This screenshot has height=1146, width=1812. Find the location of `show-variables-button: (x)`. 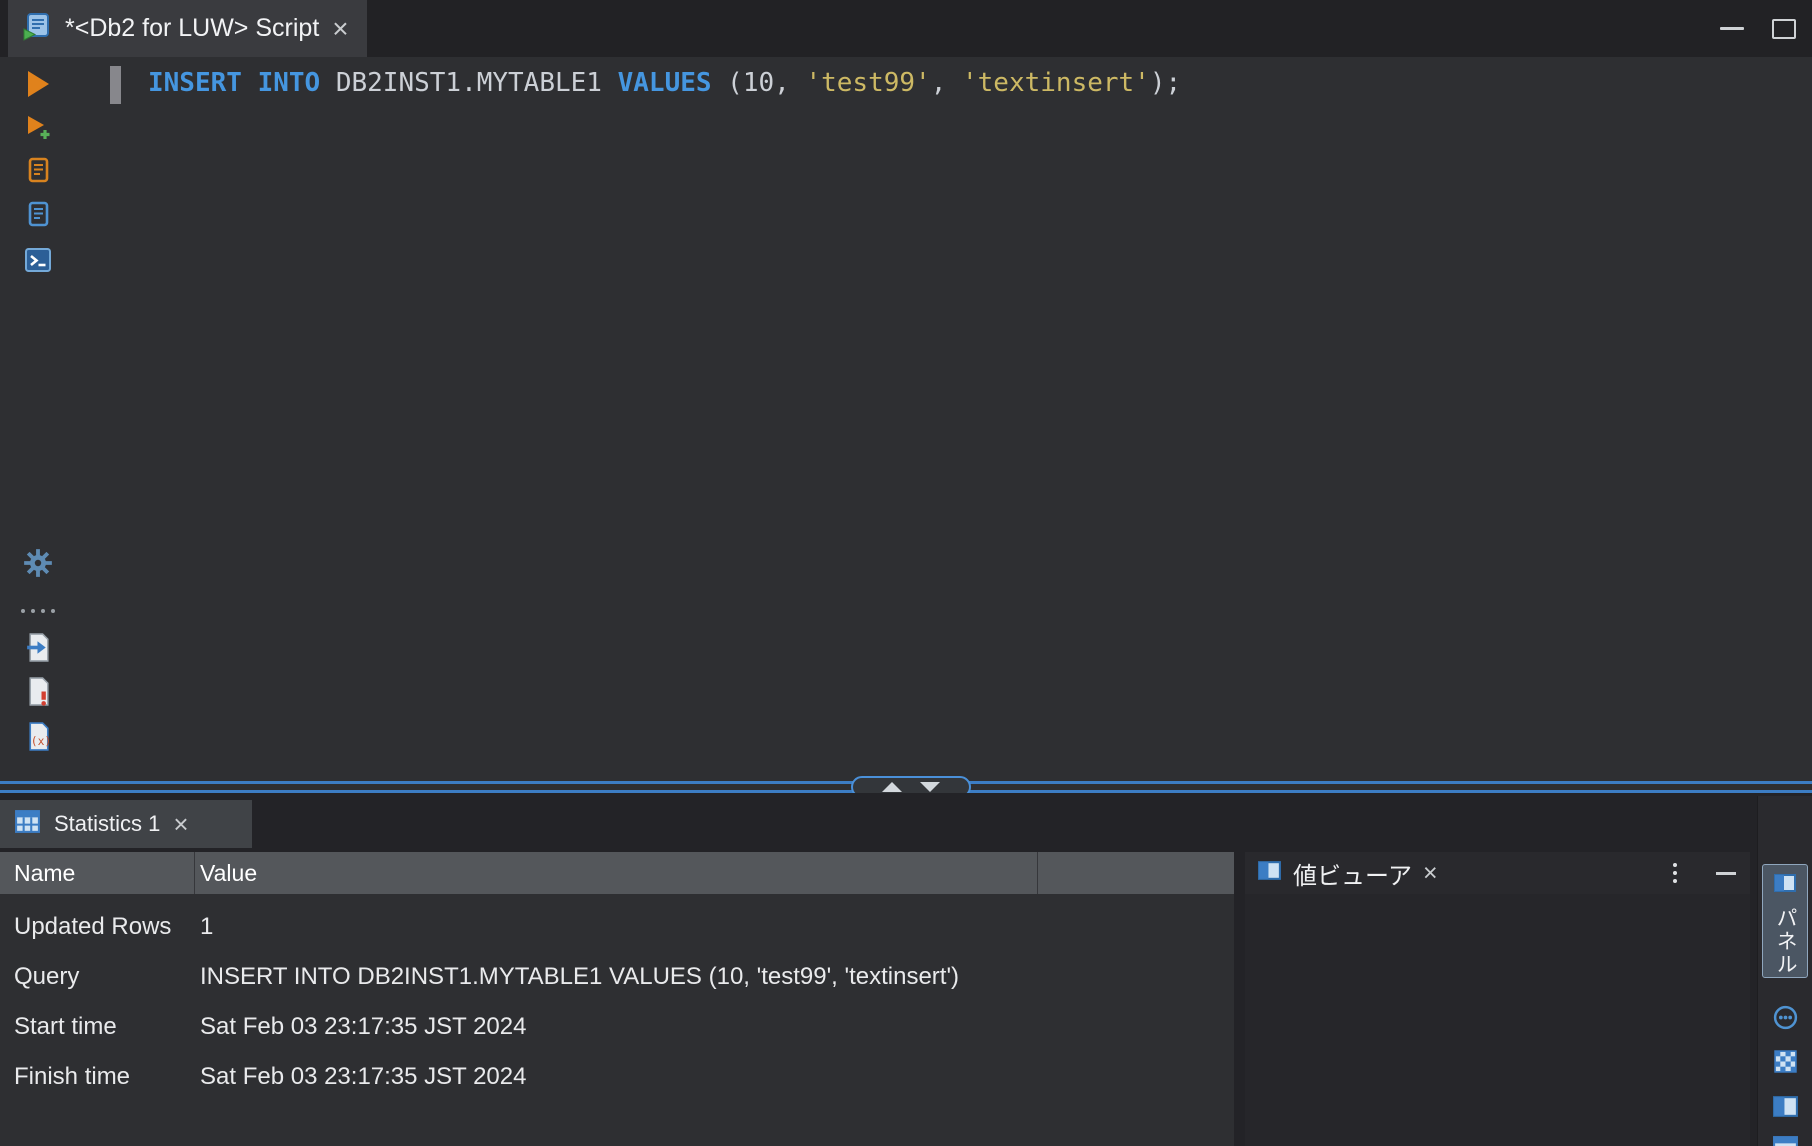

show-variables-button: (x) is located at coordinates (38, 739).